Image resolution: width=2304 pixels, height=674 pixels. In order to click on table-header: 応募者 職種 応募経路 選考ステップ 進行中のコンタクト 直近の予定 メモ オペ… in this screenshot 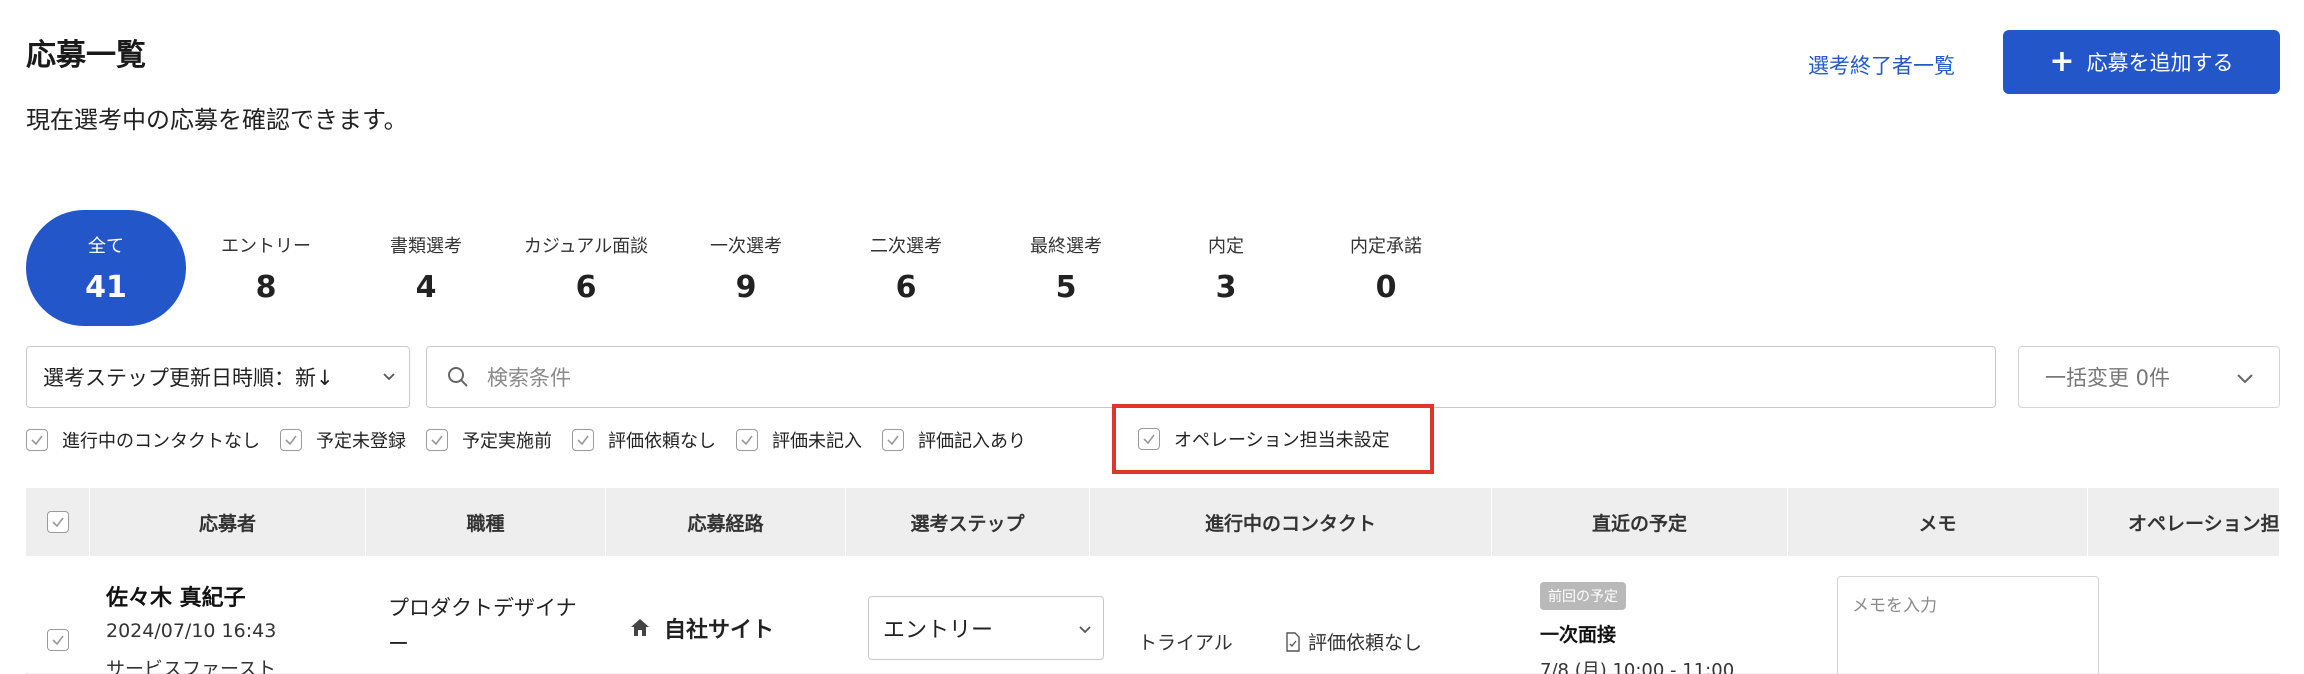, I will do `click(1153, 522)`.